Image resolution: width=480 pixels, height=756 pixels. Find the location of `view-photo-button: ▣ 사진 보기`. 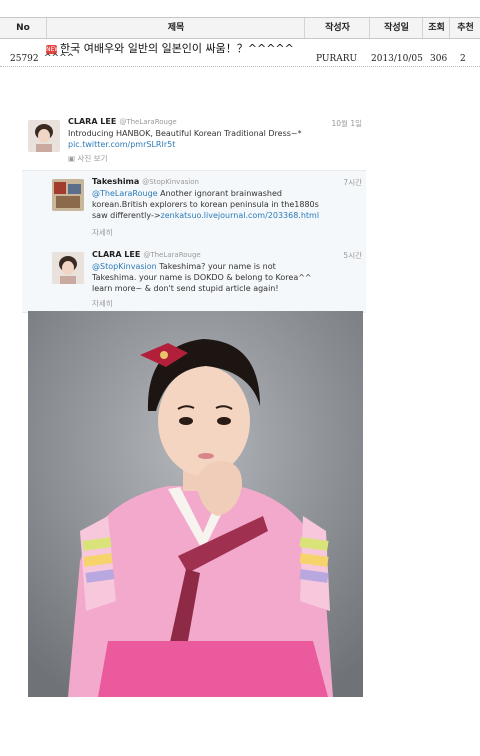

view-photo-button: ▣ 사진 보기 is located at coordinates (87, 158).